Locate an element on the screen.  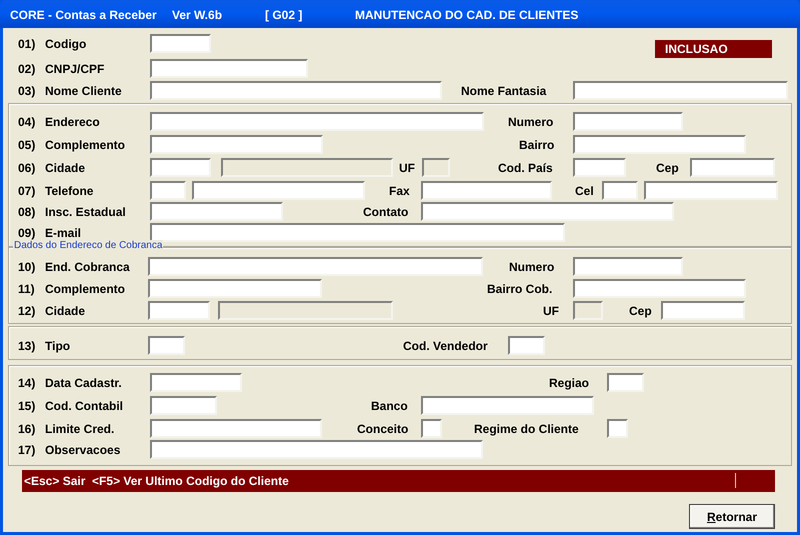
field-number: 09) is located at coordinates (27, 232).